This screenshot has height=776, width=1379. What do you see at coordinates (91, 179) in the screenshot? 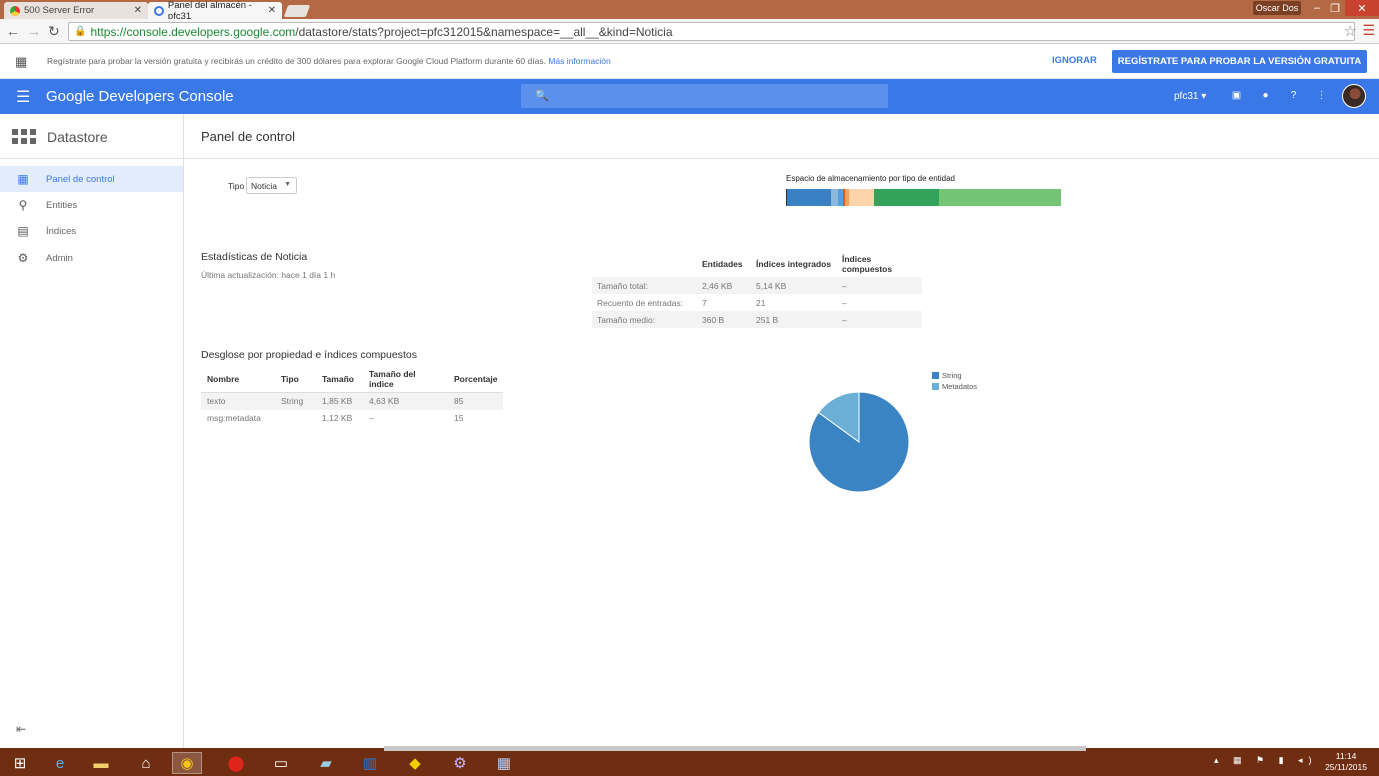
I see `sidebar-item-panel-de-control: ▦ Panel de control` at bounding box center [91, 179].